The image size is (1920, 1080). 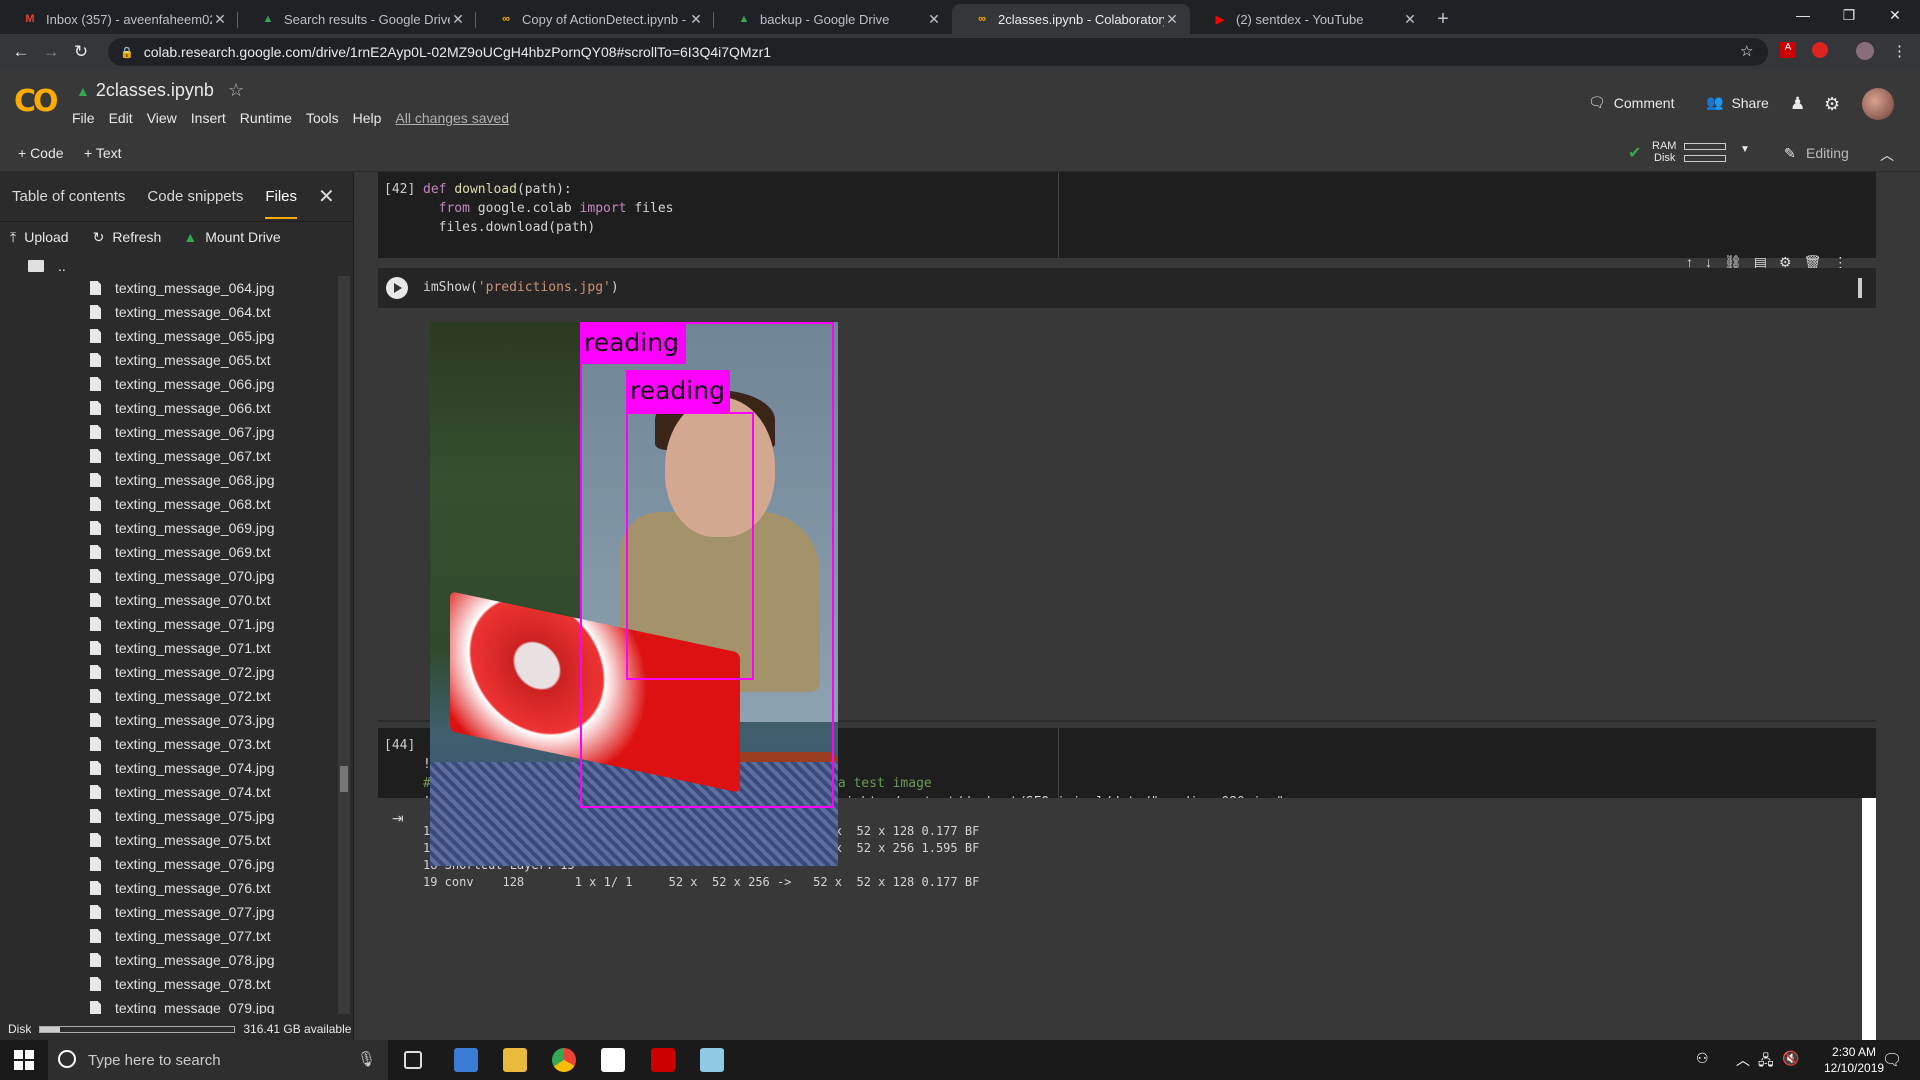 I want to click on run-cell-button, so click(x=397, y=288).